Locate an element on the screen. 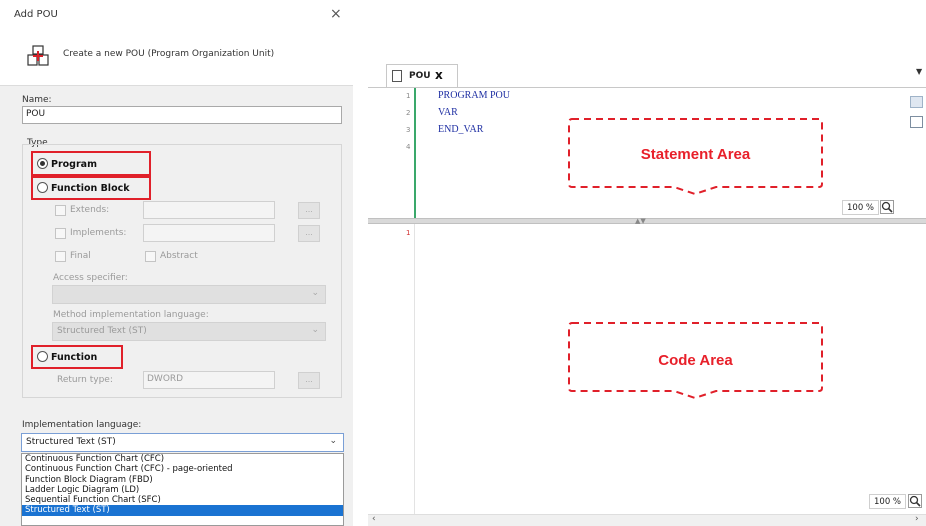  gutter-bar is located at coordinates (415, 153).